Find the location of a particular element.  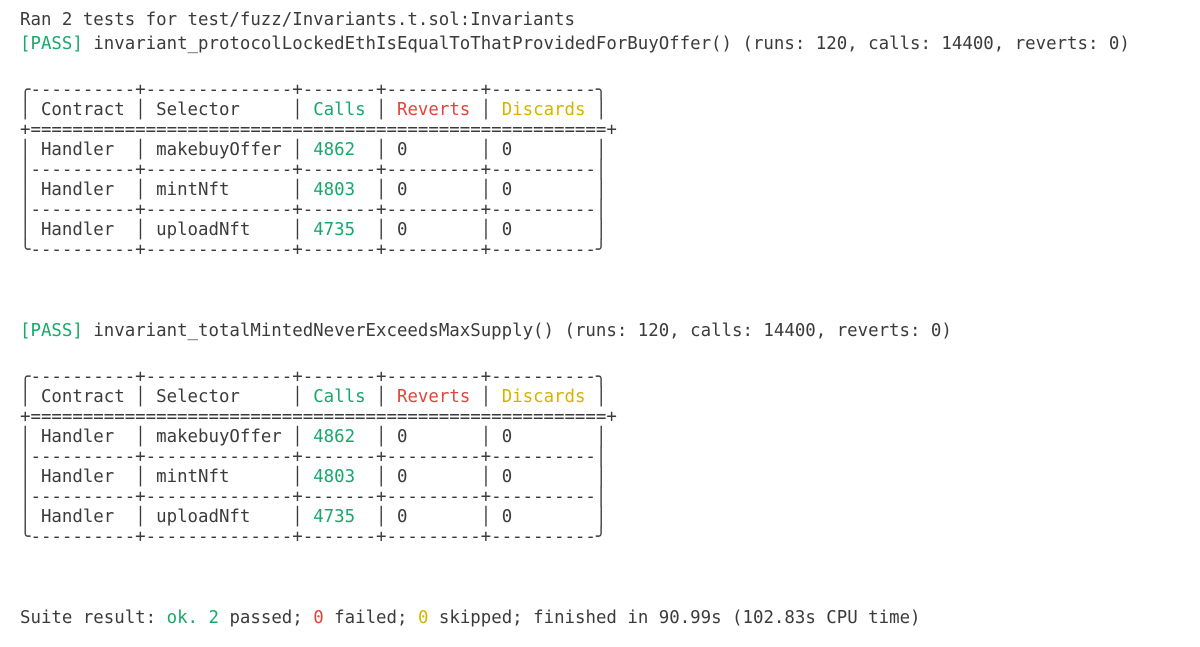

summary-failed-count: 0 is located at coordinates (318, 618).